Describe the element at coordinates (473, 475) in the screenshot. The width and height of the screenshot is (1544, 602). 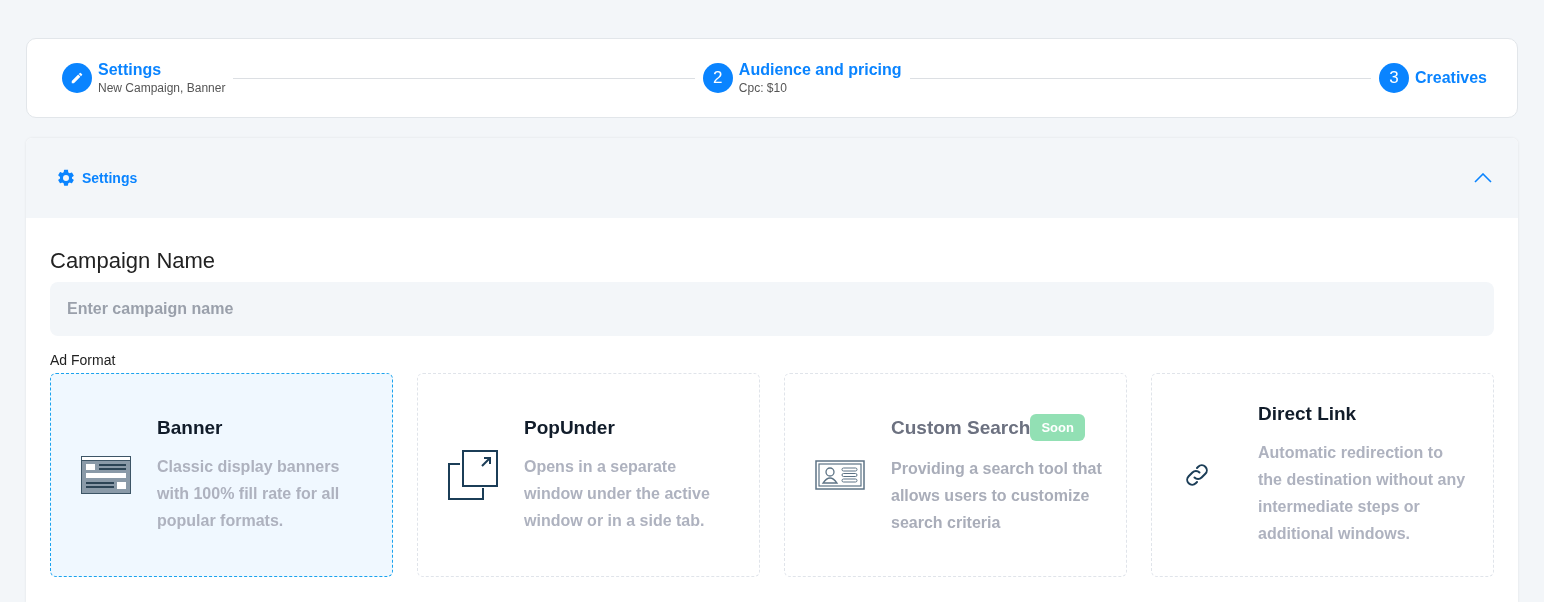
I see `windows-icon` at that location.